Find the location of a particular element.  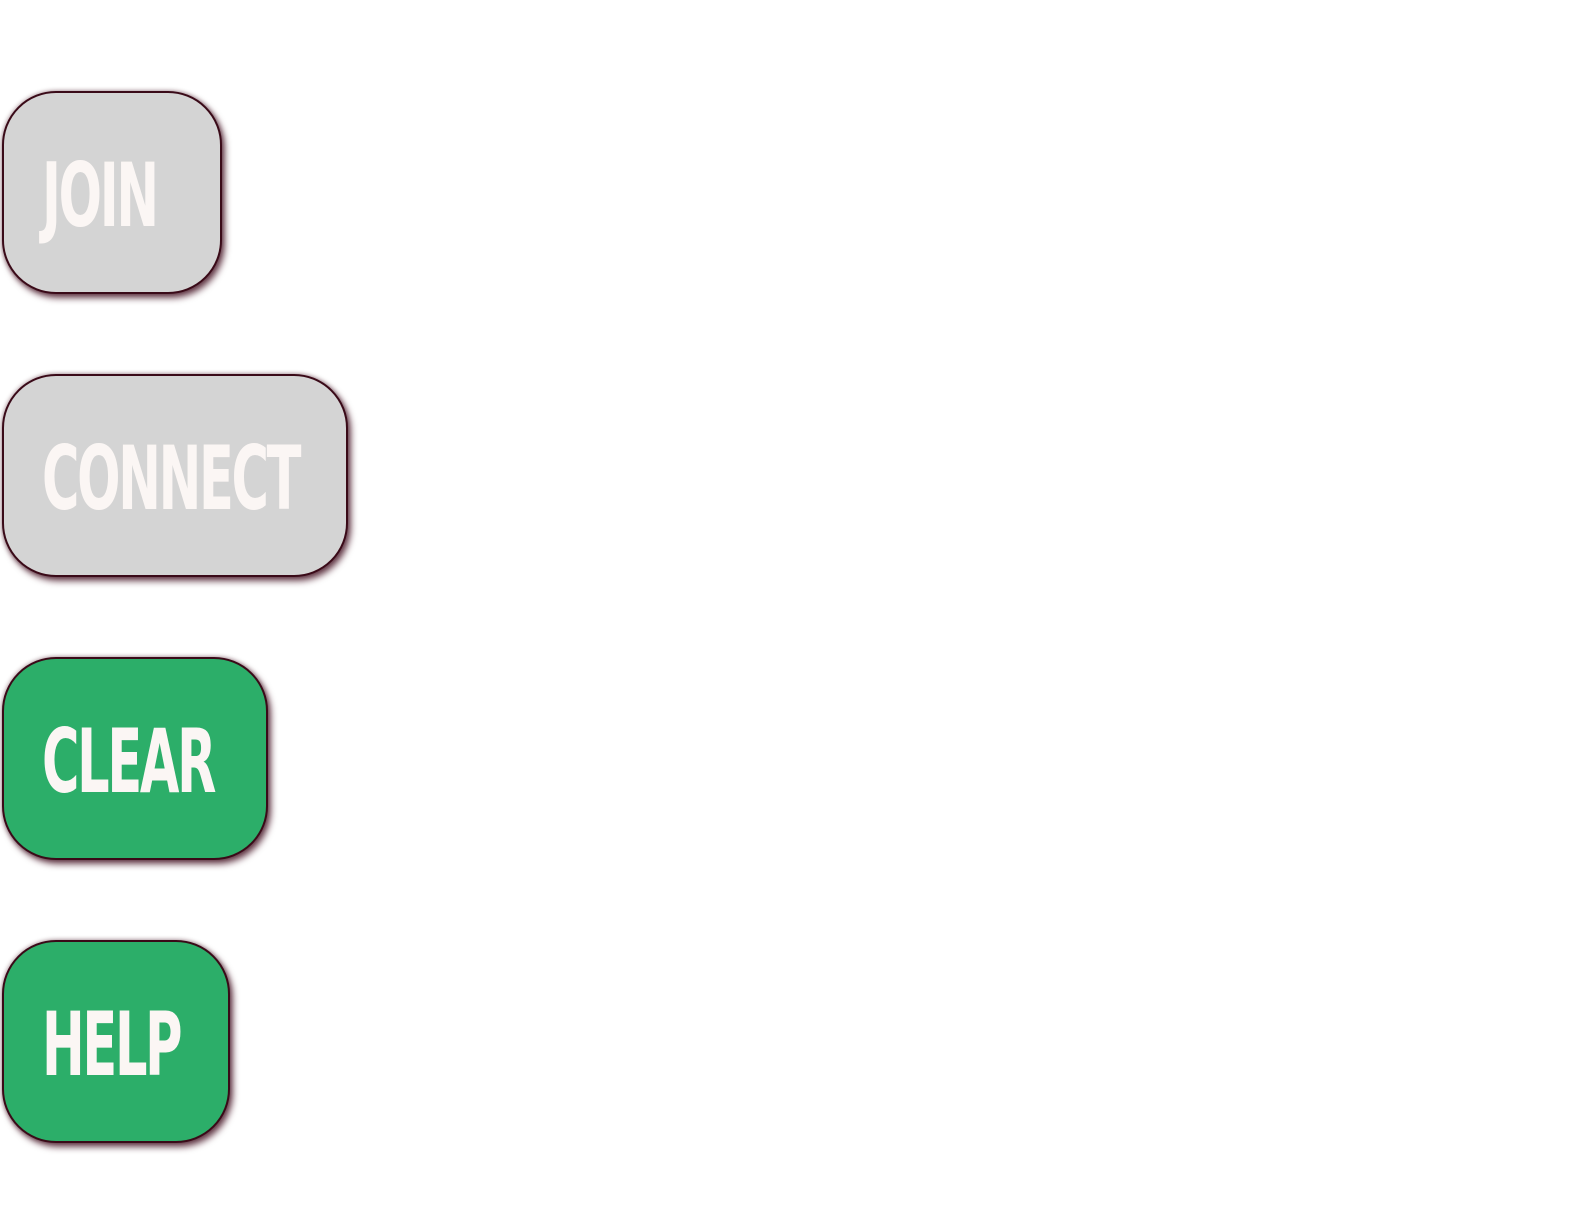

help-button: HELP is located at coordinates (116, 1041).